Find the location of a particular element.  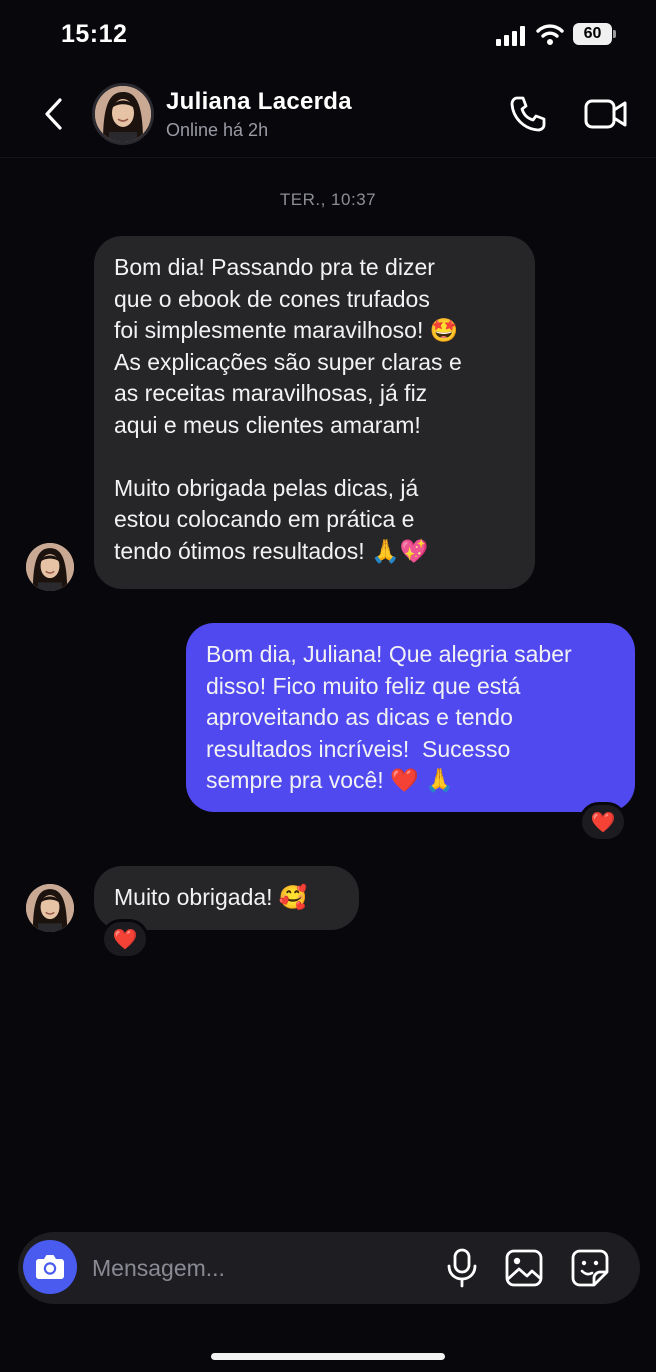

signal-icon is located at coordinates (510, 36).